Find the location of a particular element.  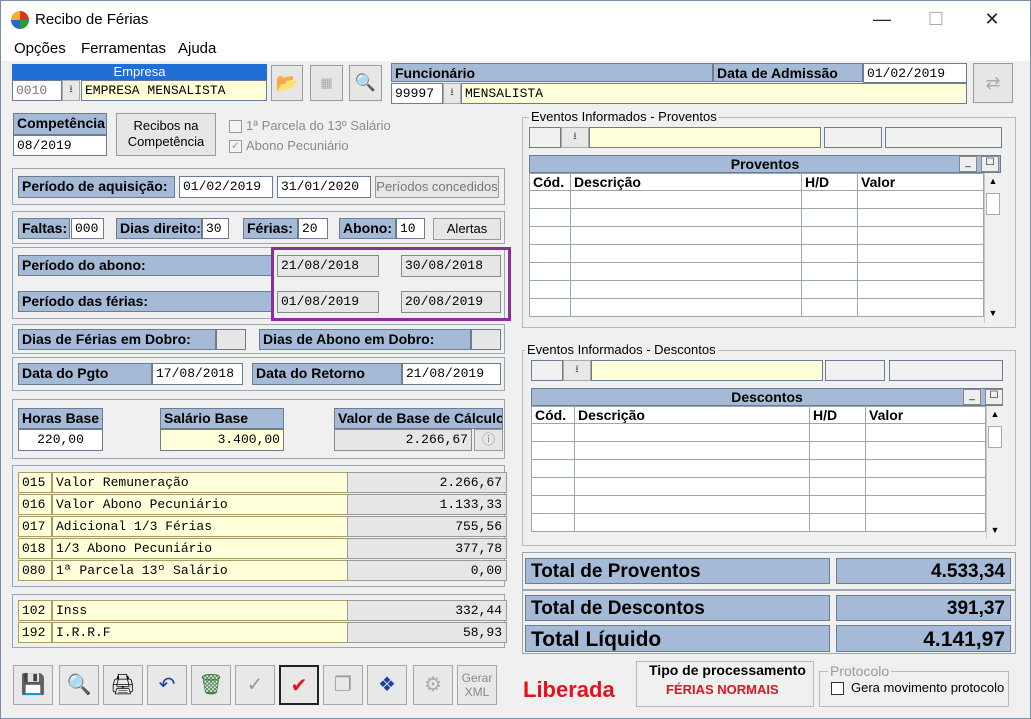

ev-prov-code-field is located at coordinates (545, 137).